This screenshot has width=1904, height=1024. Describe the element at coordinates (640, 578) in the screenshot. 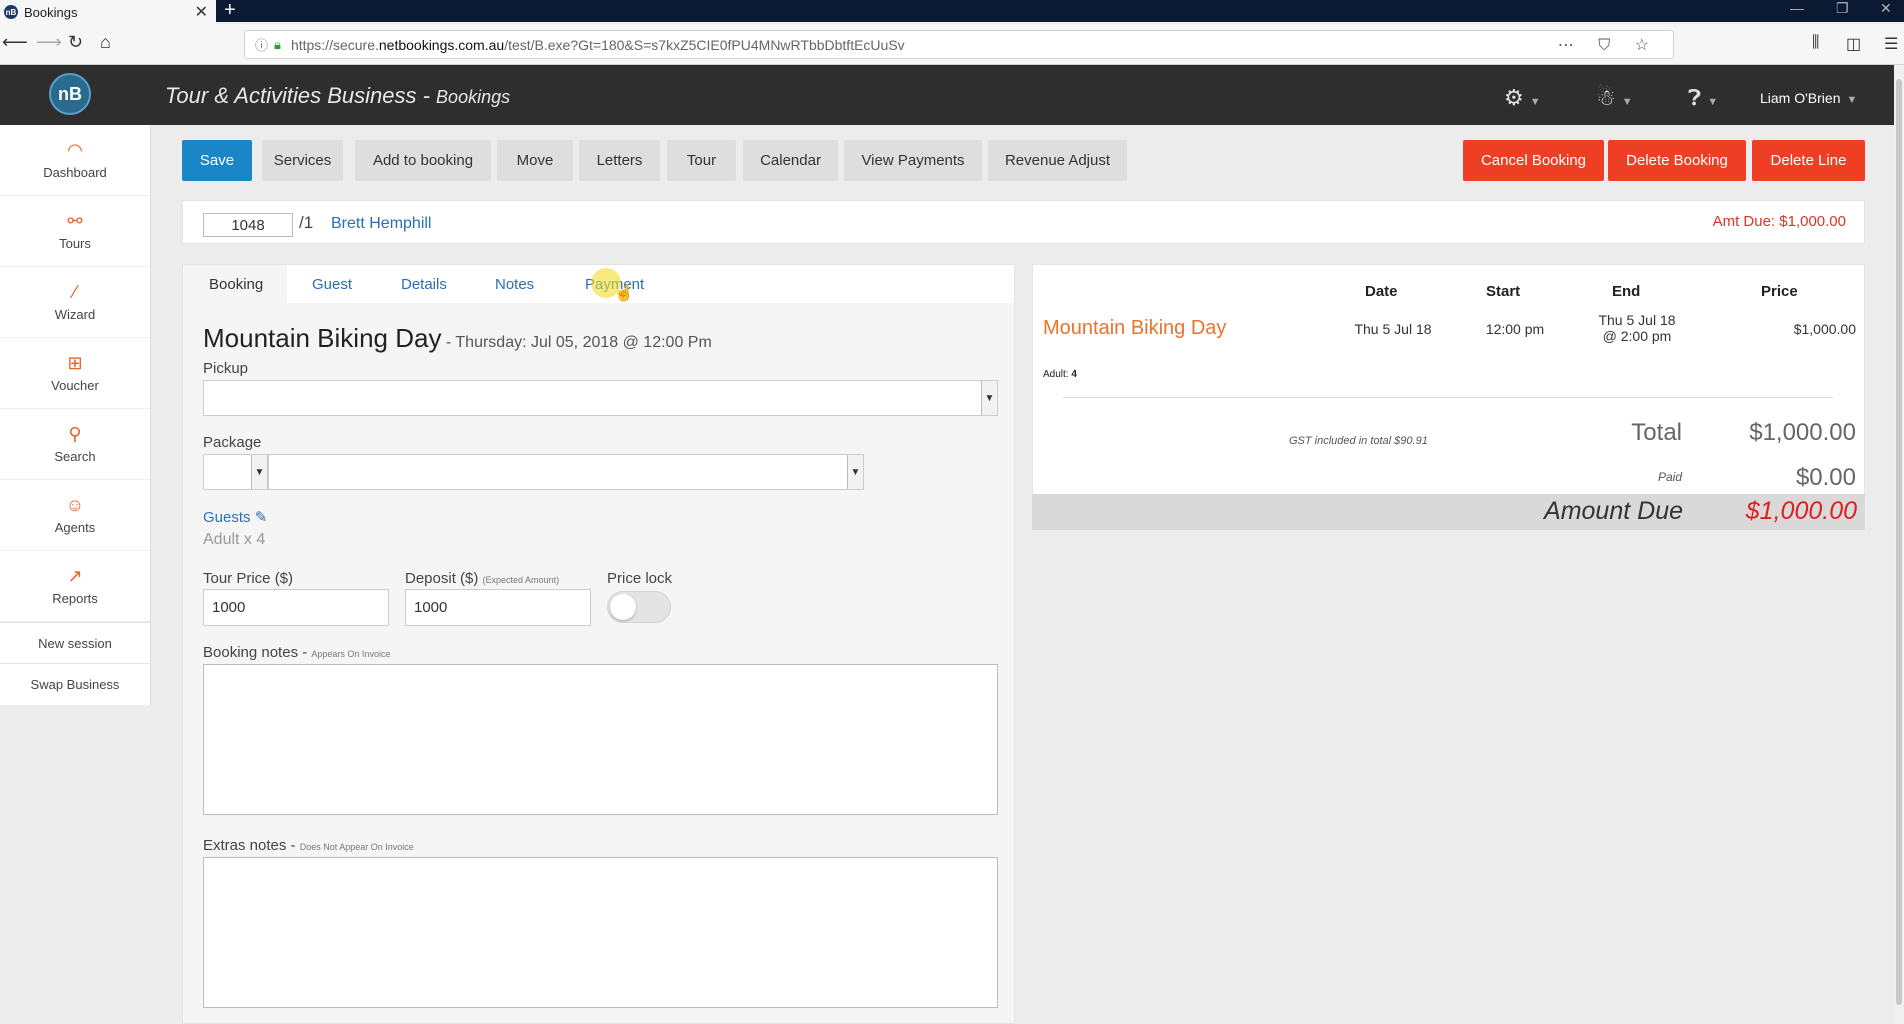

I see `price-lock-label: Price lock` at that location.